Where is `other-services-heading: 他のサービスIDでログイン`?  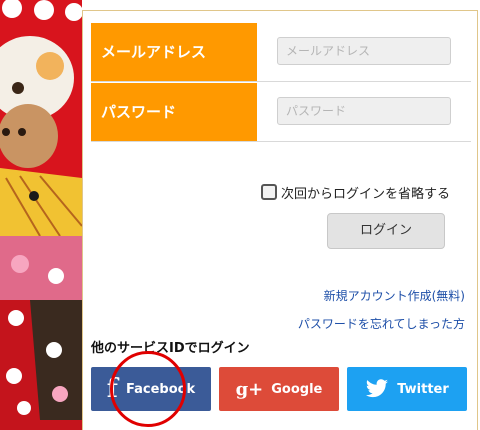 other-services-heading: 他のサービスIDでログイン is located at coordinates (170, 348).